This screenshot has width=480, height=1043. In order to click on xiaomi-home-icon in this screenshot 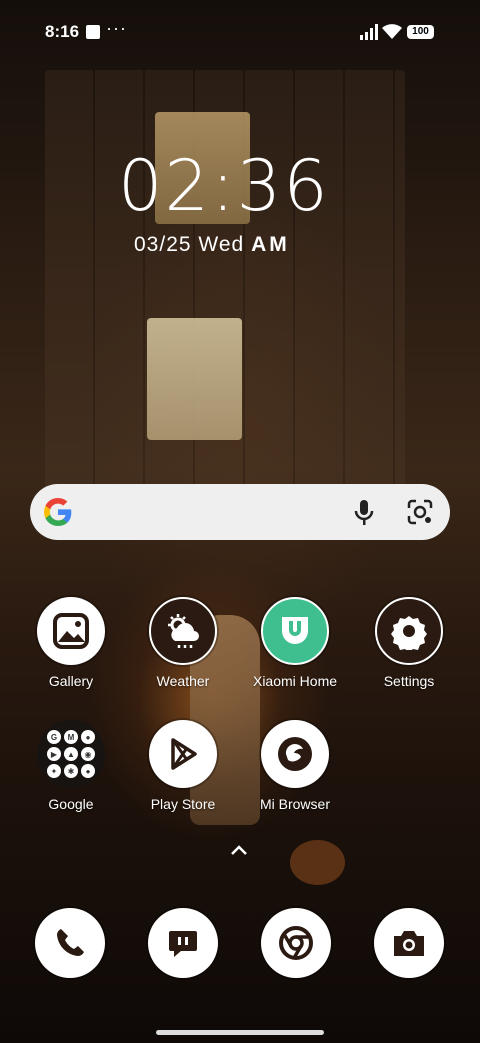, I will do `click(295, 631)`.